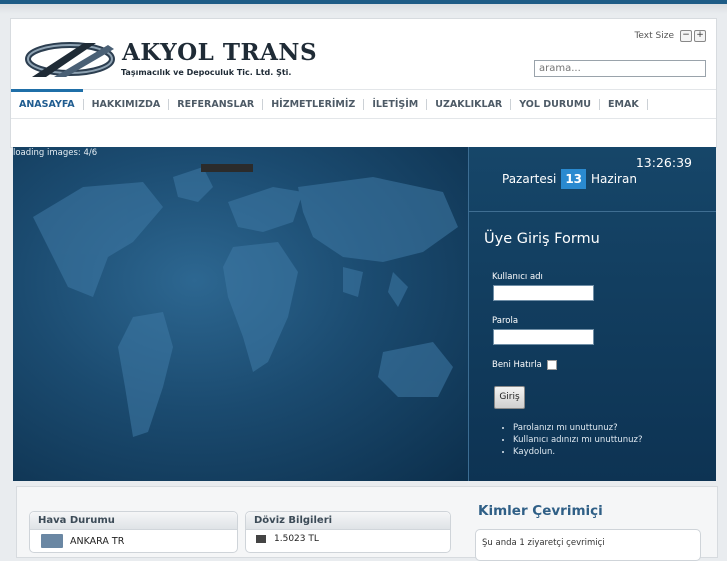 The image size is (727, 561). Describe the element at coordinates (47, 99) in the screenshot. I see `nav-item-anasayfa: ANASAYFA` at that location.